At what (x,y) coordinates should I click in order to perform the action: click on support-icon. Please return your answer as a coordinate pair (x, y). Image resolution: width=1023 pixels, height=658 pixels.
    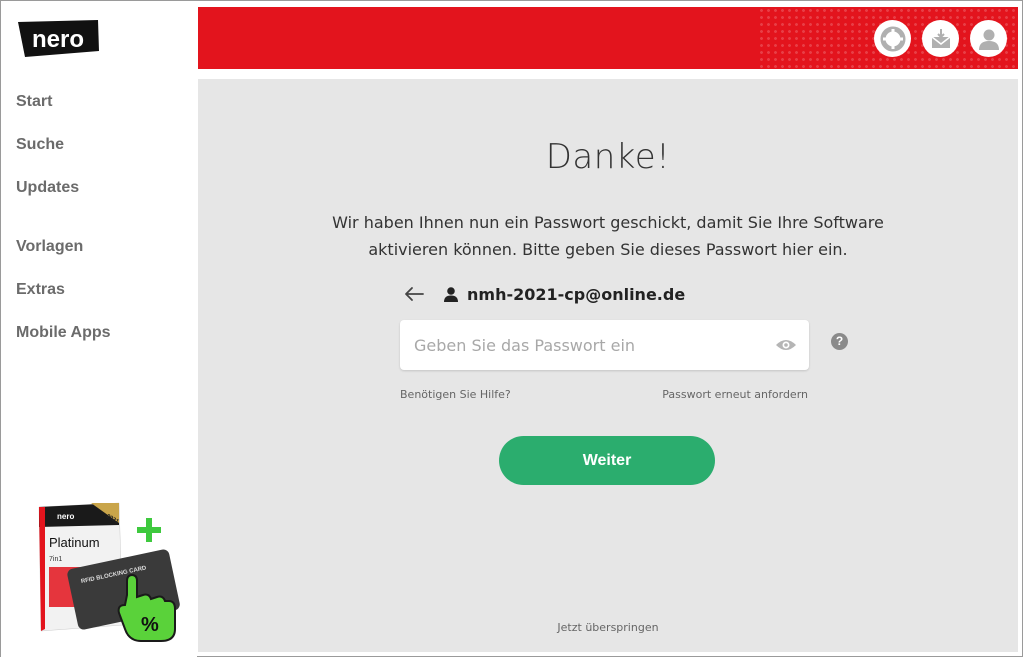
    Looking at the image, I should click on (892, 38).